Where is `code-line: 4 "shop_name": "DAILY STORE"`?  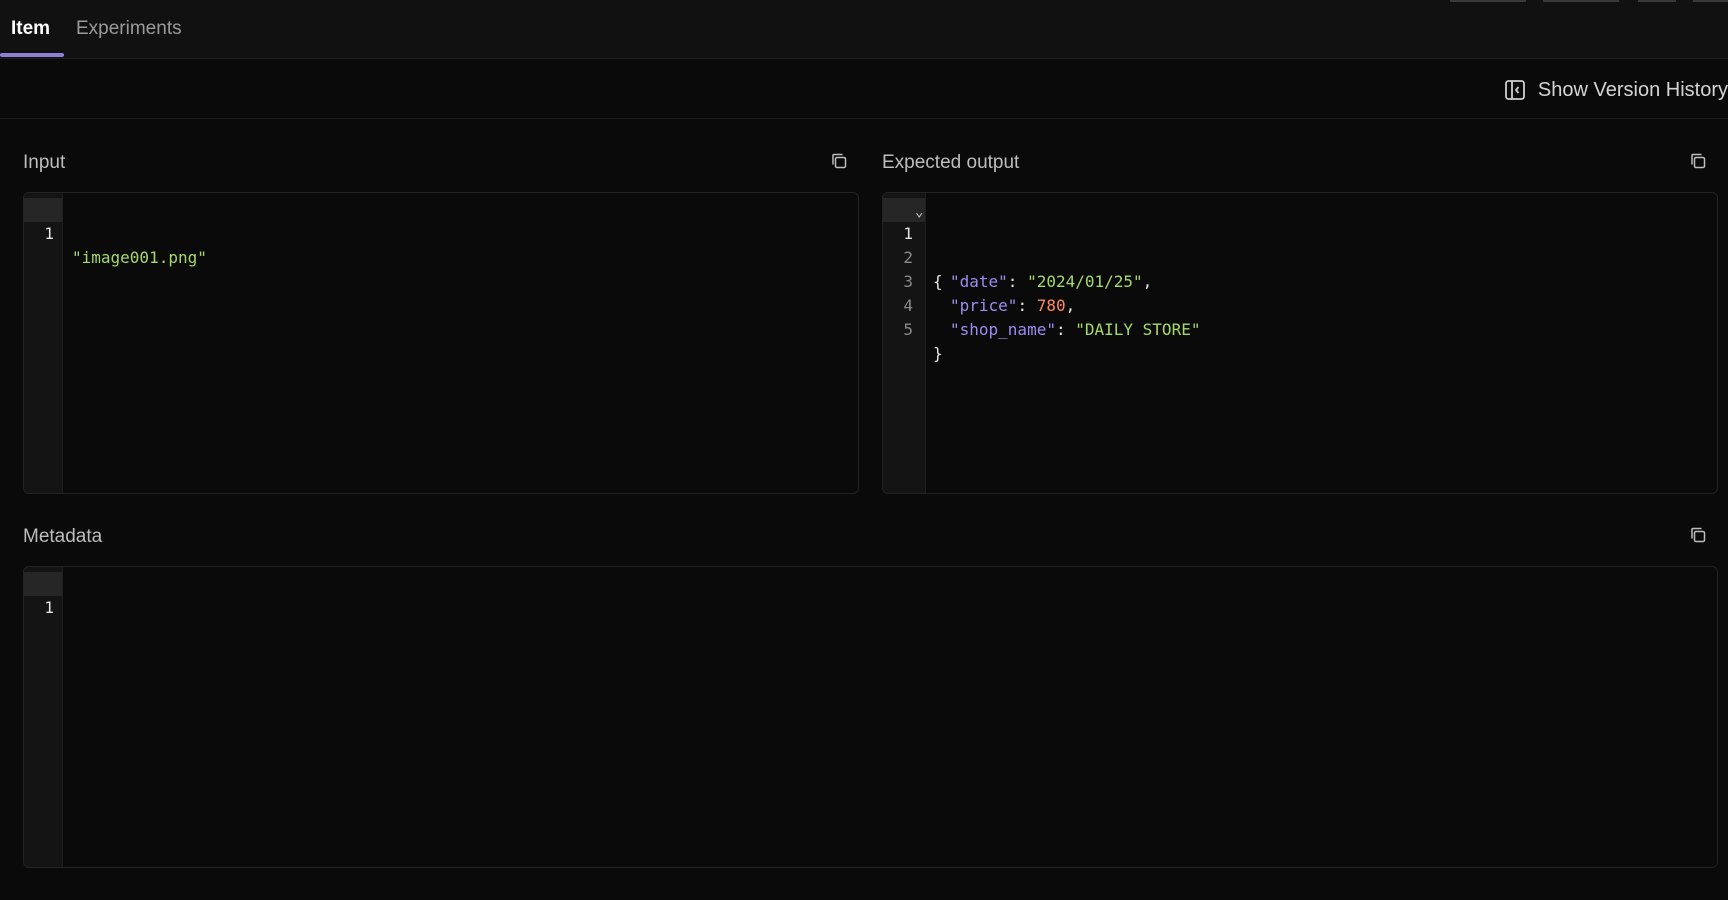
code-line: 4 "shop_name": "DAILY STORE" is located at coordinates (1298, 304).